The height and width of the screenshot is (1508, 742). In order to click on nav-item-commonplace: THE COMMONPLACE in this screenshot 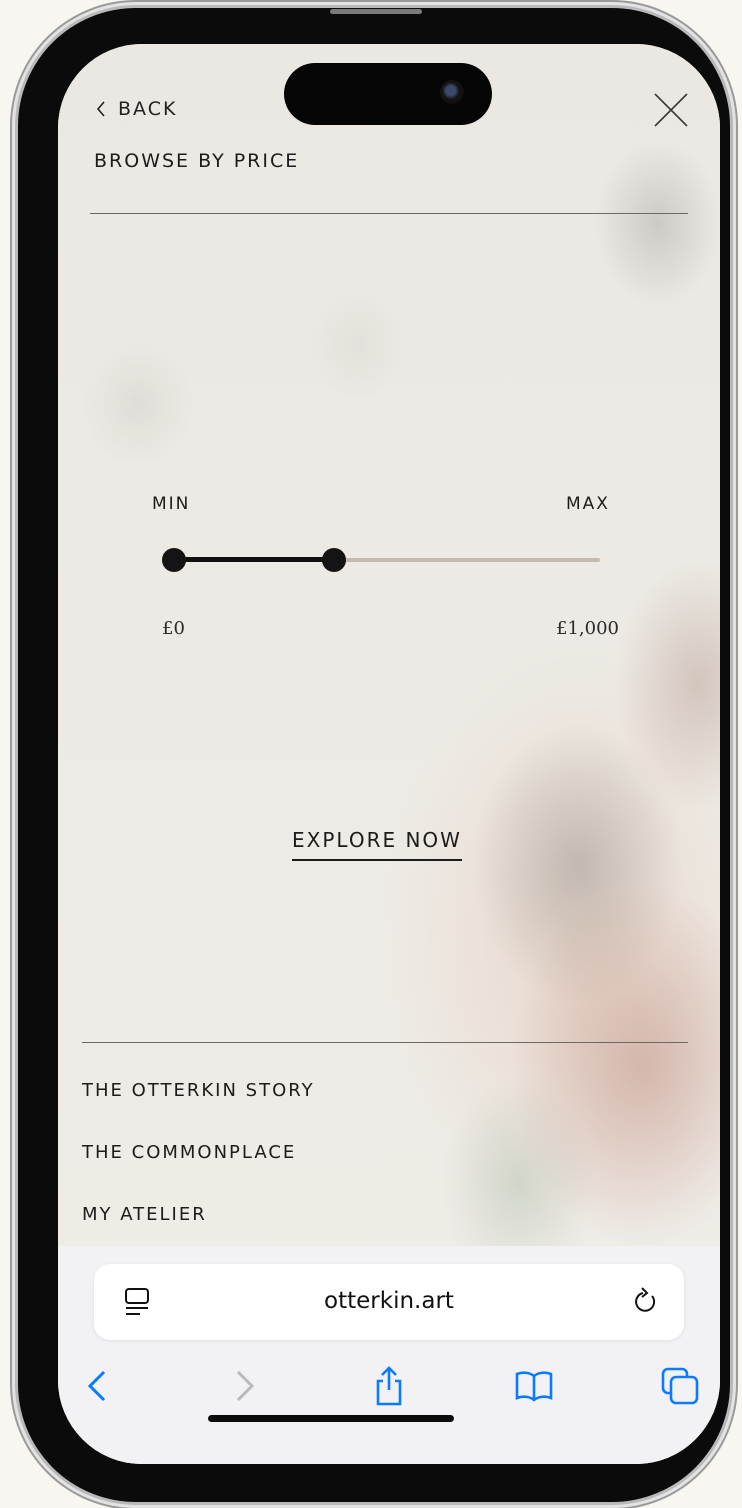, I will do `click(198, 1173)`.